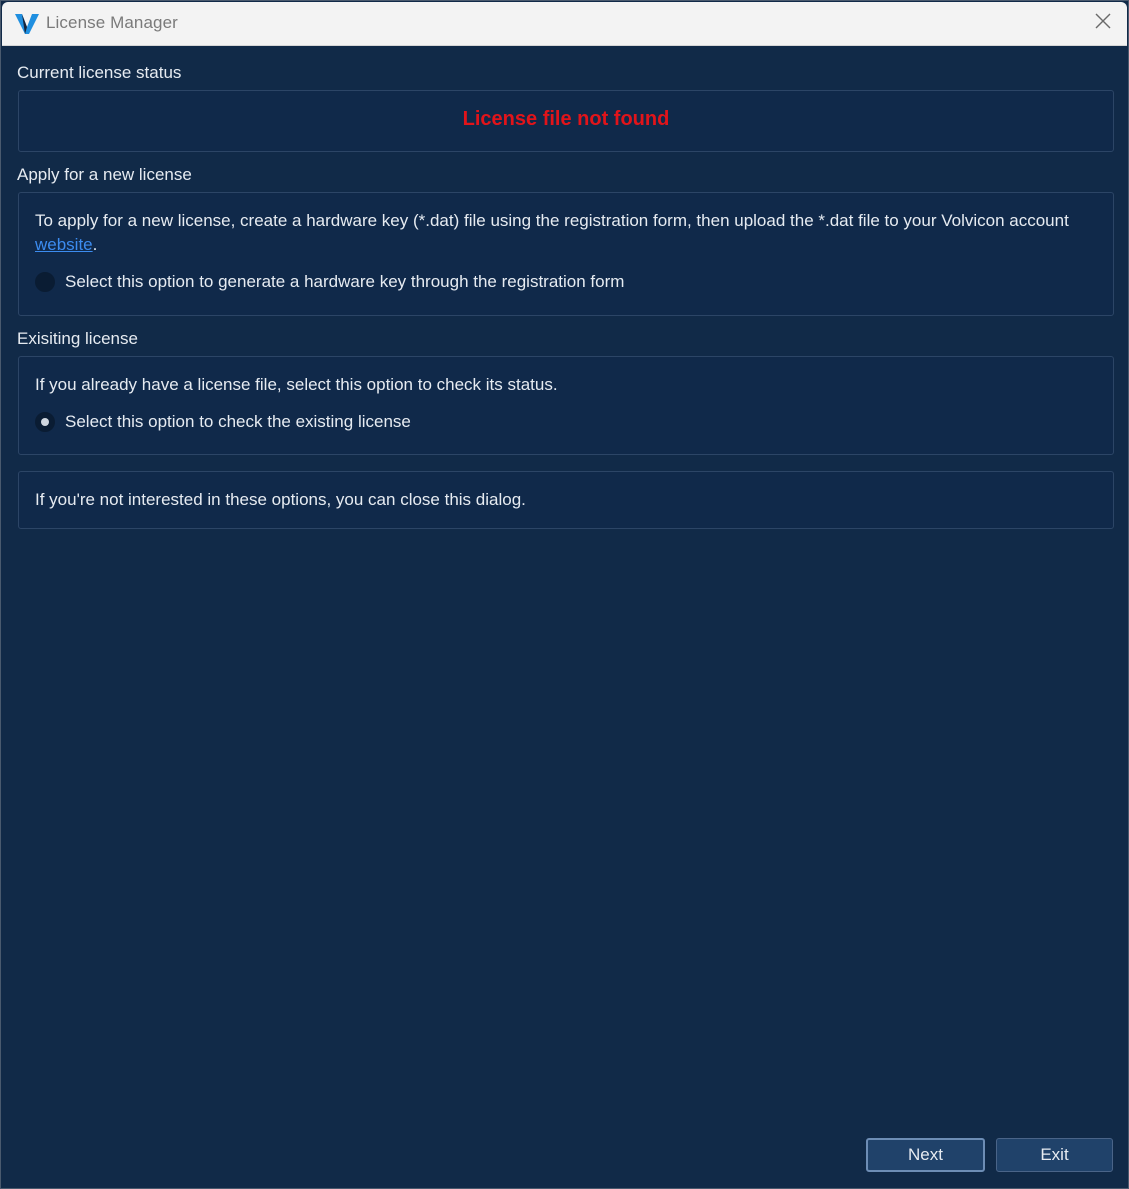  Describe the element at coordinates (925, 1155) in the screenshot. I see `next-button: Next` at that location.